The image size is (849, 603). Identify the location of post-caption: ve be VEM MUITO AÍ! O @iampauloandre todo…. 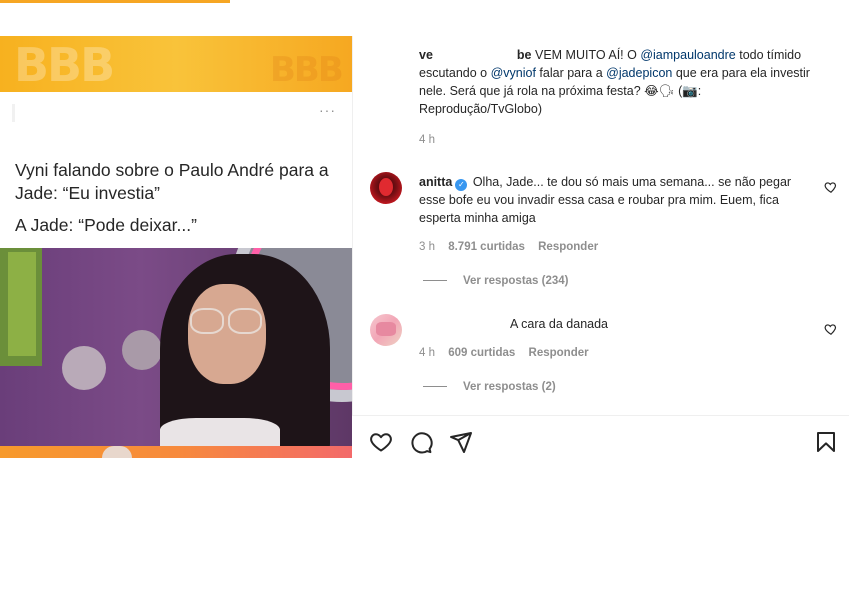
(619, 82).